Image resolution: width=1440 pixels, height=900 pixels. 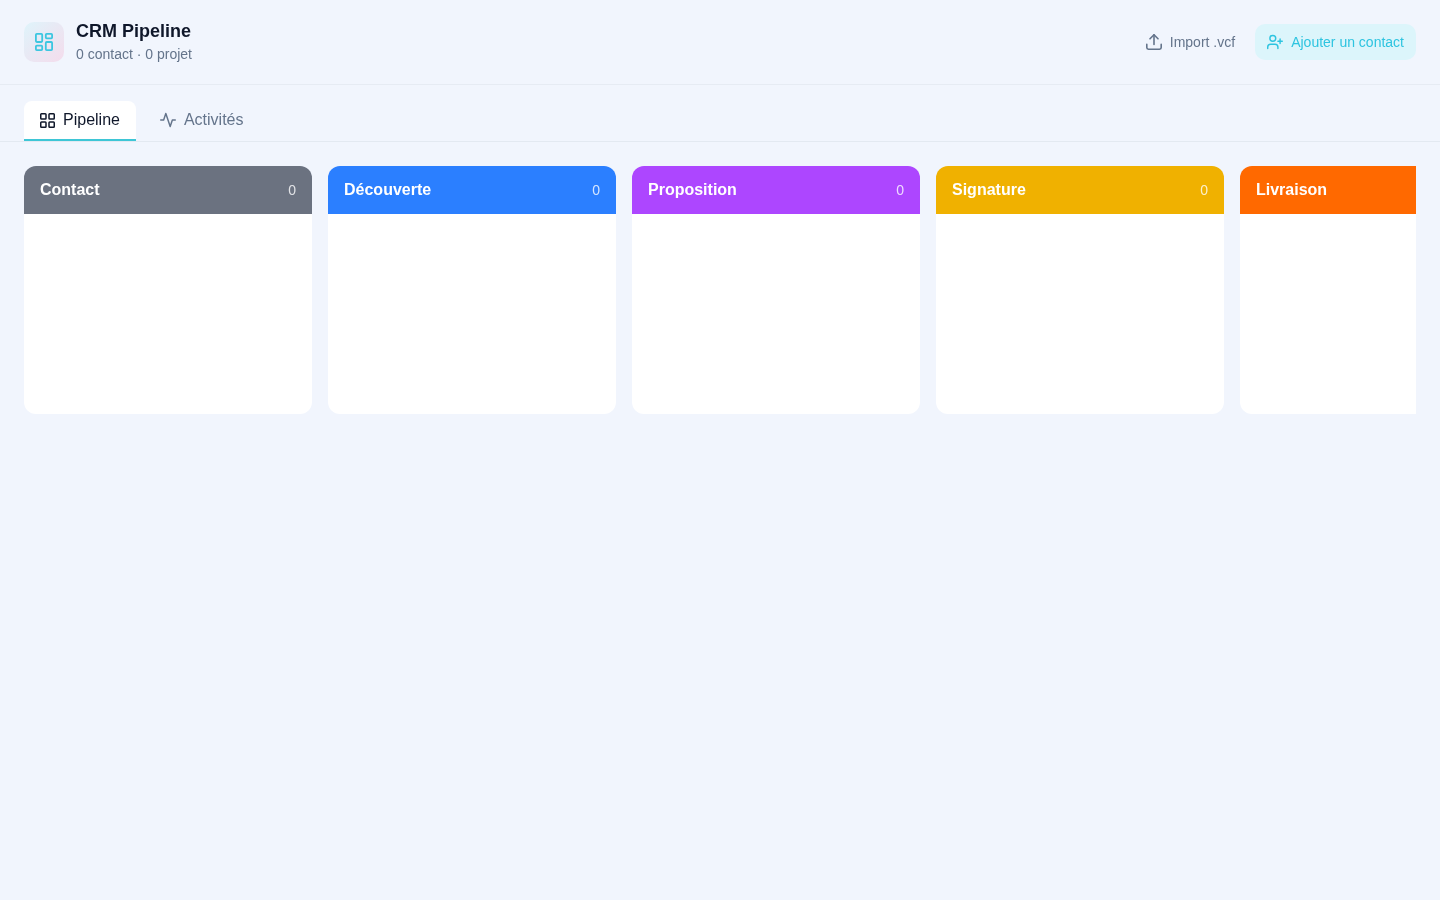 I want to click on tab: Activités, so click(x=201, y=121).